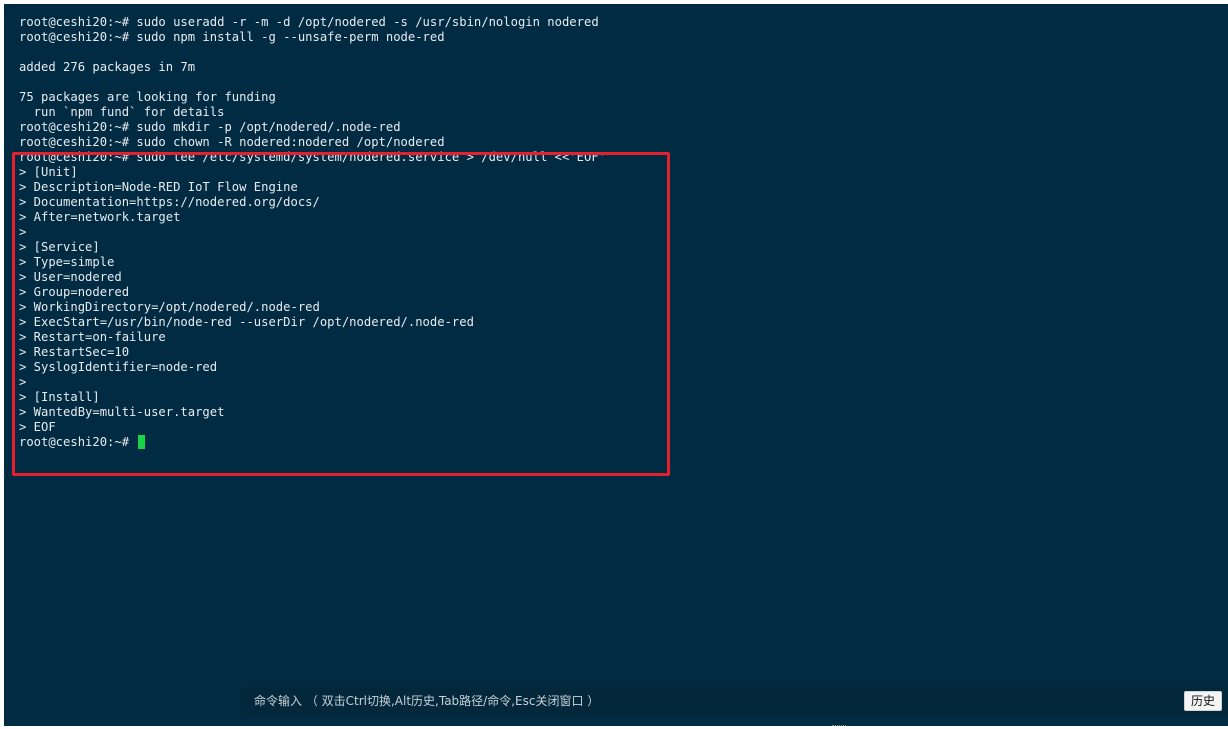  What do you see at coordinates (704, 701) in the screenshot?
I see `command-input` at bounding box center [704, 701].